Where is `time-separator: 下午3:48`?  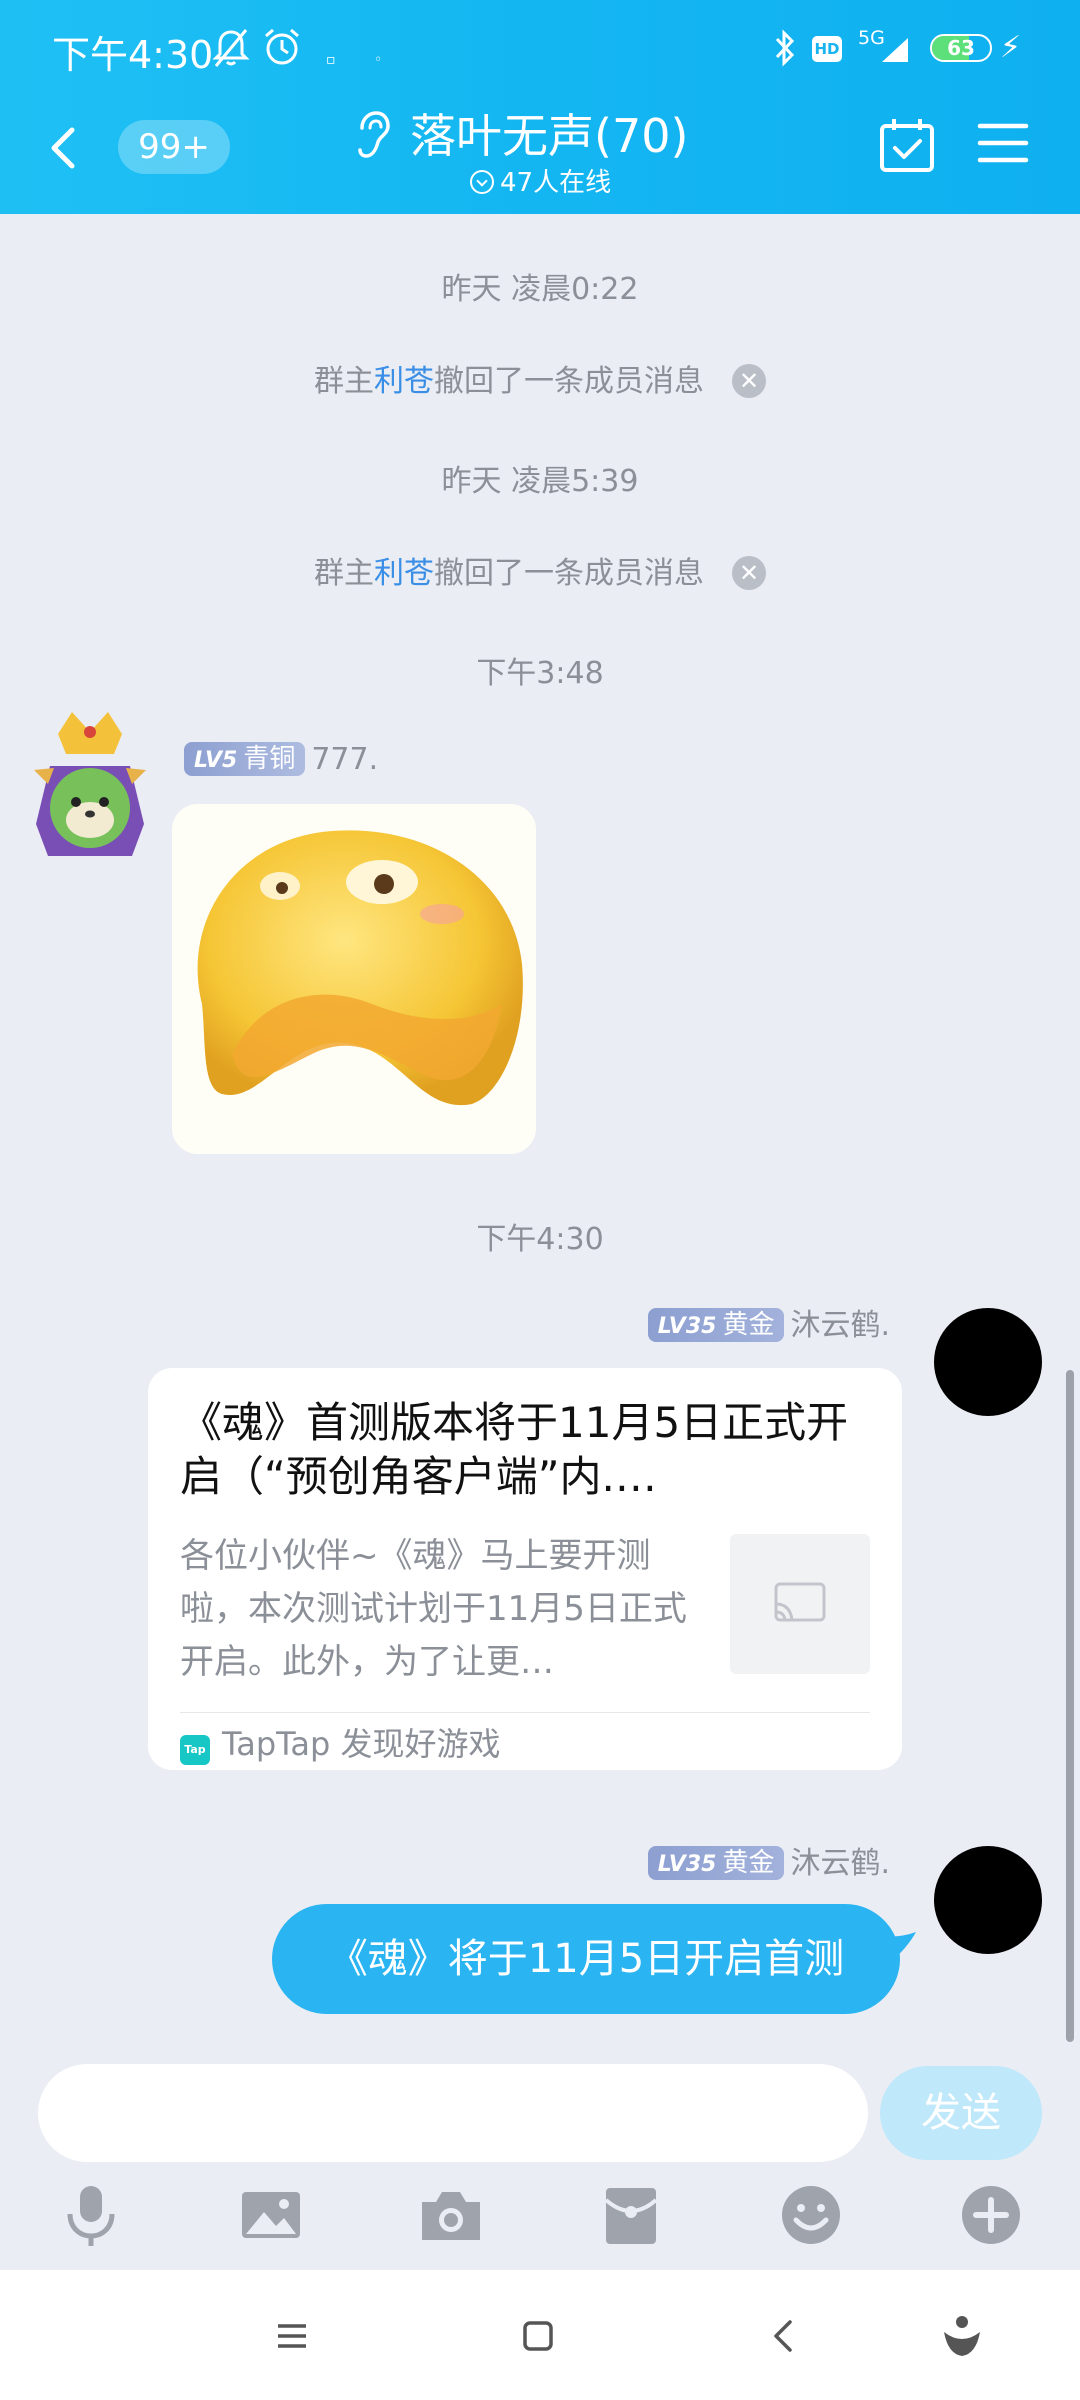
time-separator: 下午3:48 is located at coordinates (540, 673).